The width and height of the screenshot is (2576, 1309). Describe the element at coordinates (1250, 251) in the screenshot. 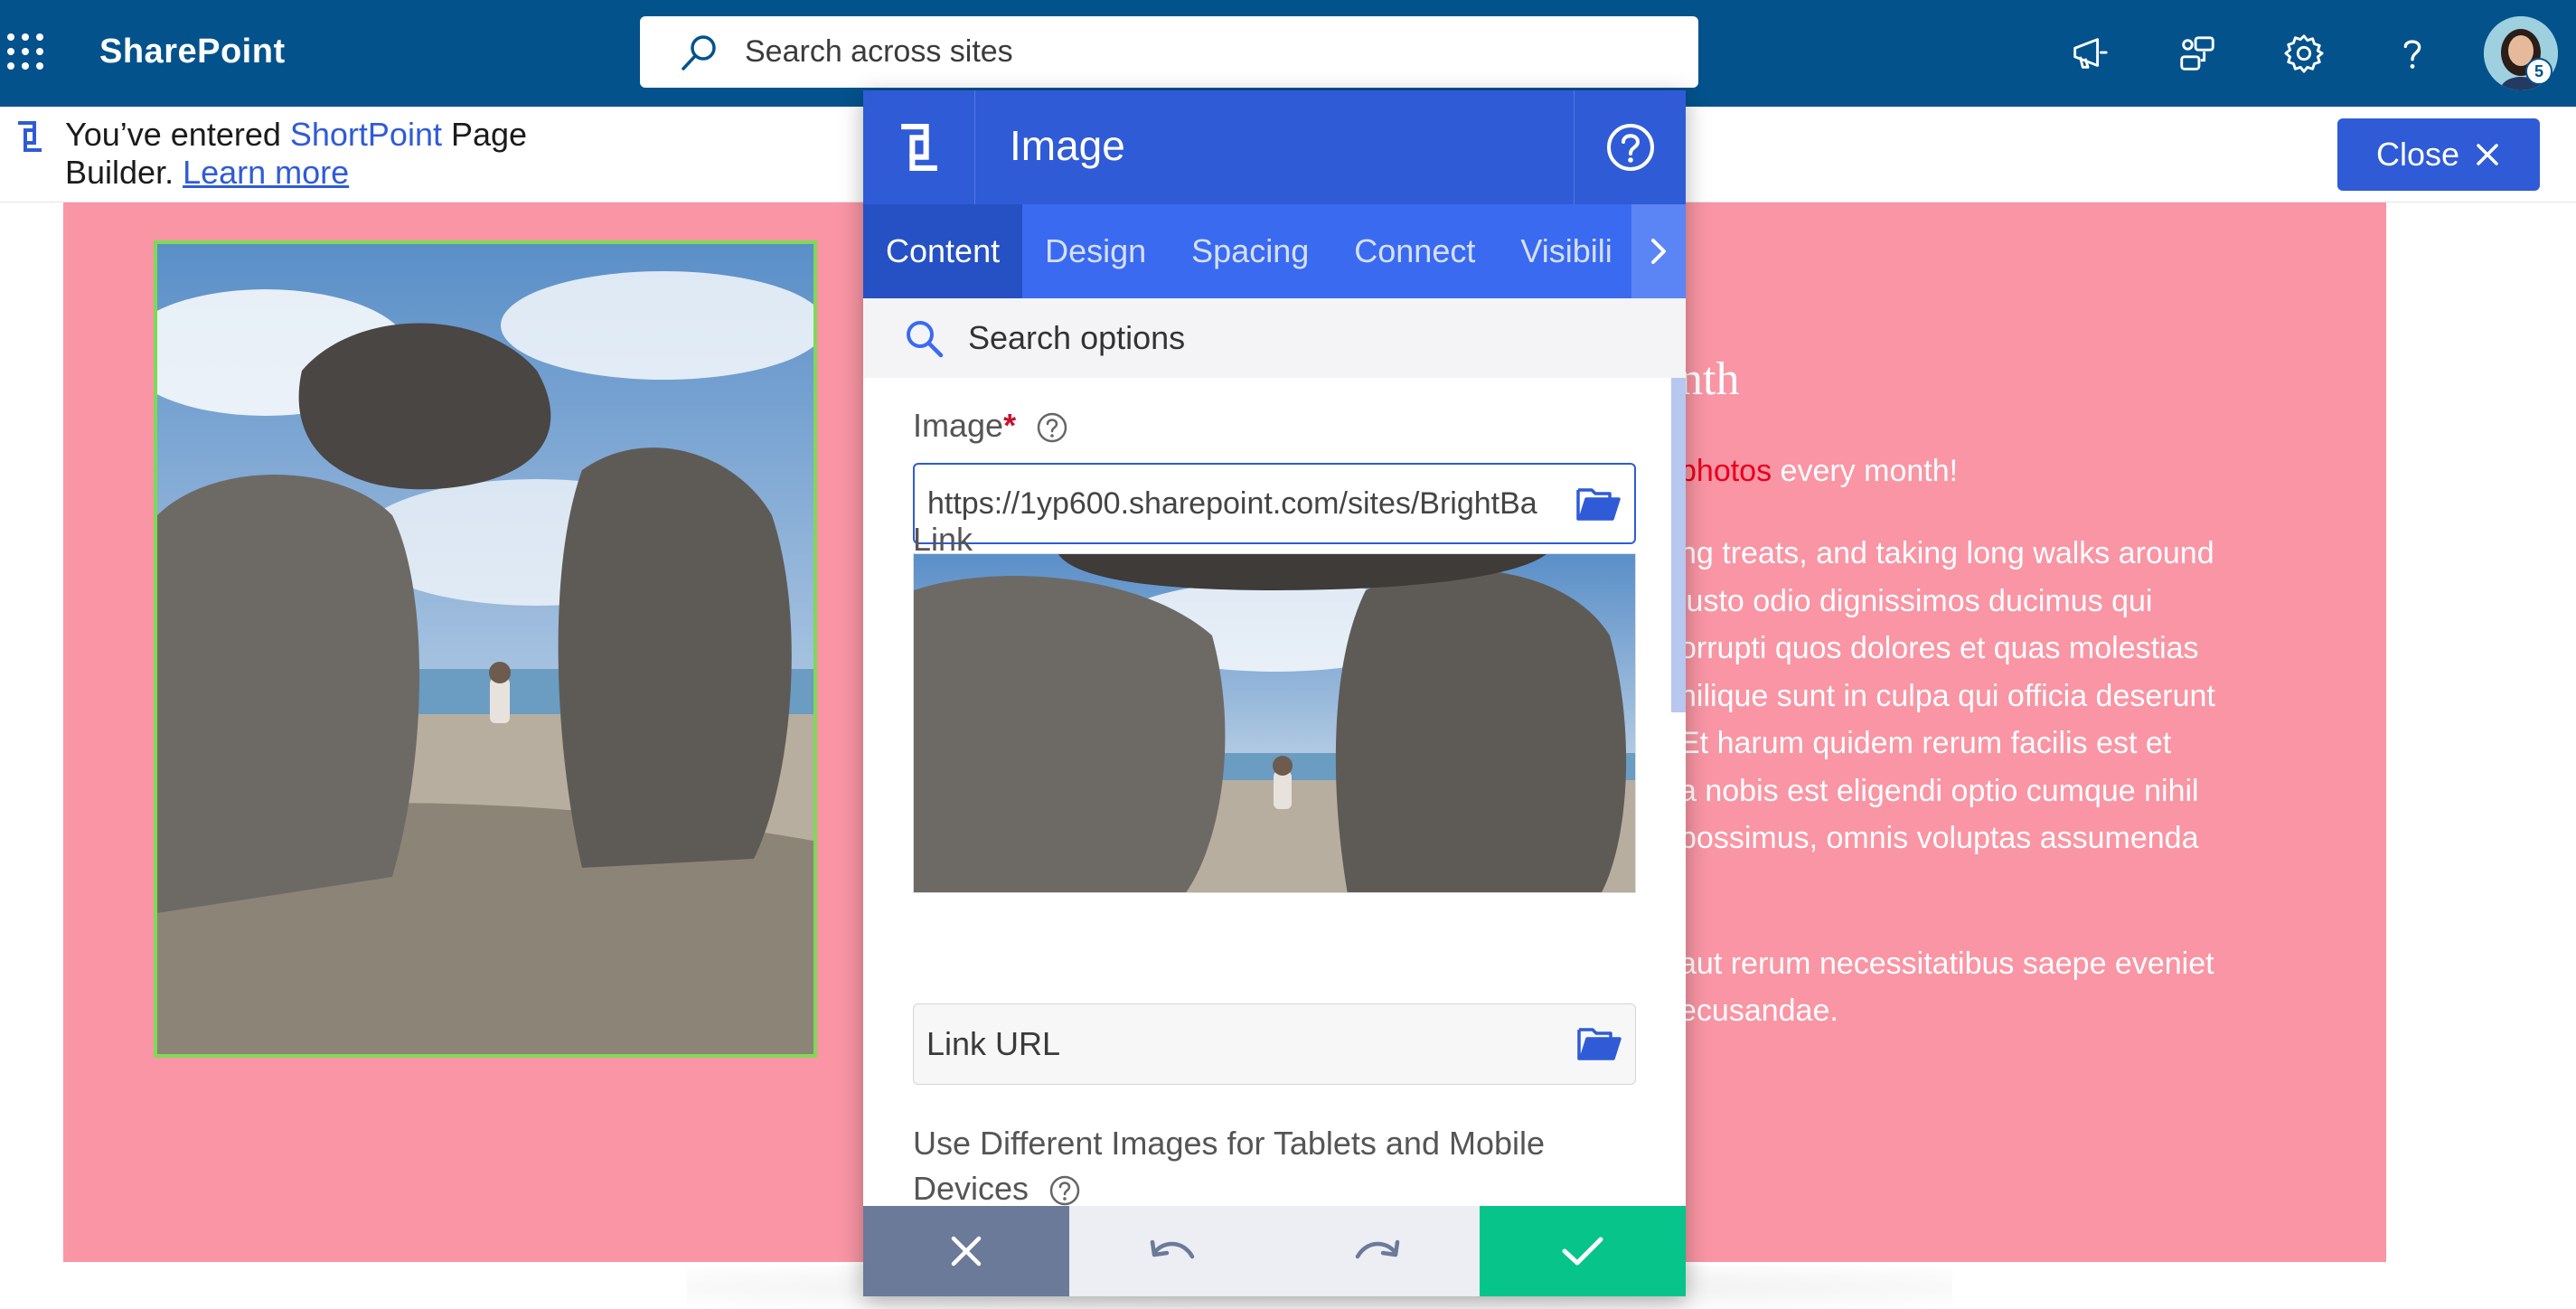

I see `tab-spacing: Spacing` at that location.